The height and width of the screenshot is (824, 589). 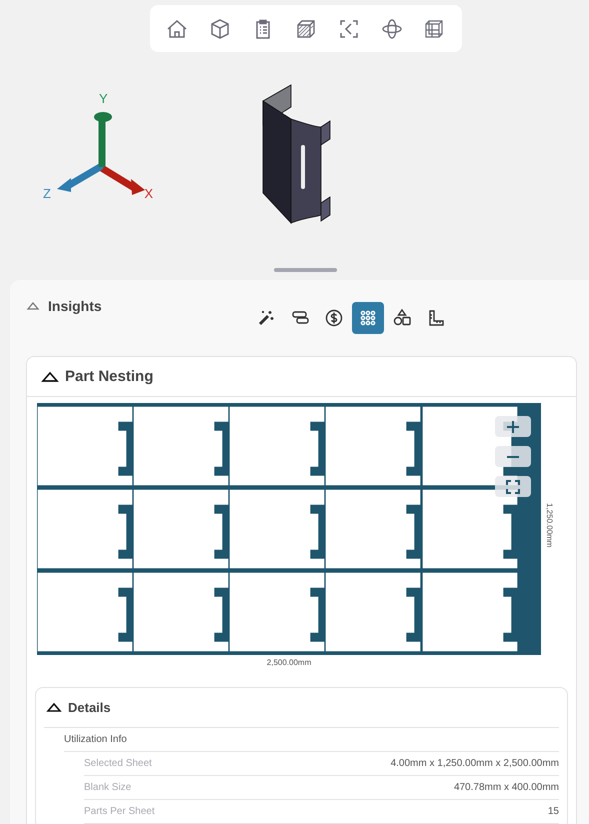 I want to click on details-header: Details, so click(x=301, y=708).